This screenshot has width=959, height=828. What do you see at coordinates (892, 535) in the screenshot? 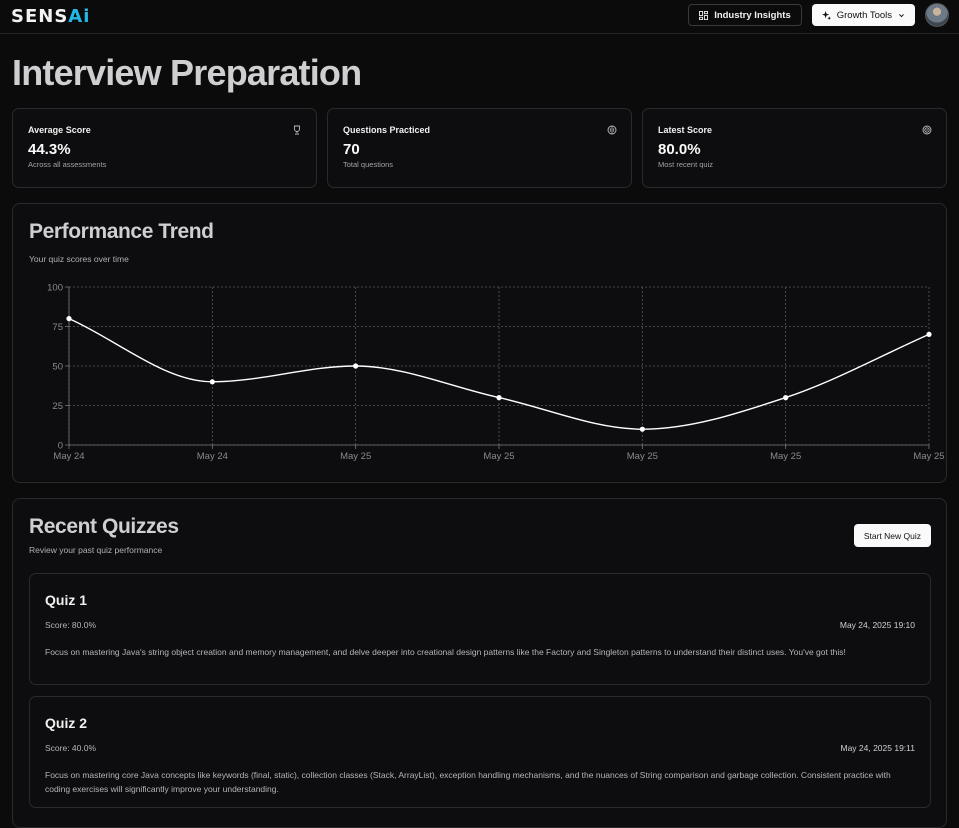
I see `start-new-quiz-button: Start New Quiz` at bounding box center [892, 535].